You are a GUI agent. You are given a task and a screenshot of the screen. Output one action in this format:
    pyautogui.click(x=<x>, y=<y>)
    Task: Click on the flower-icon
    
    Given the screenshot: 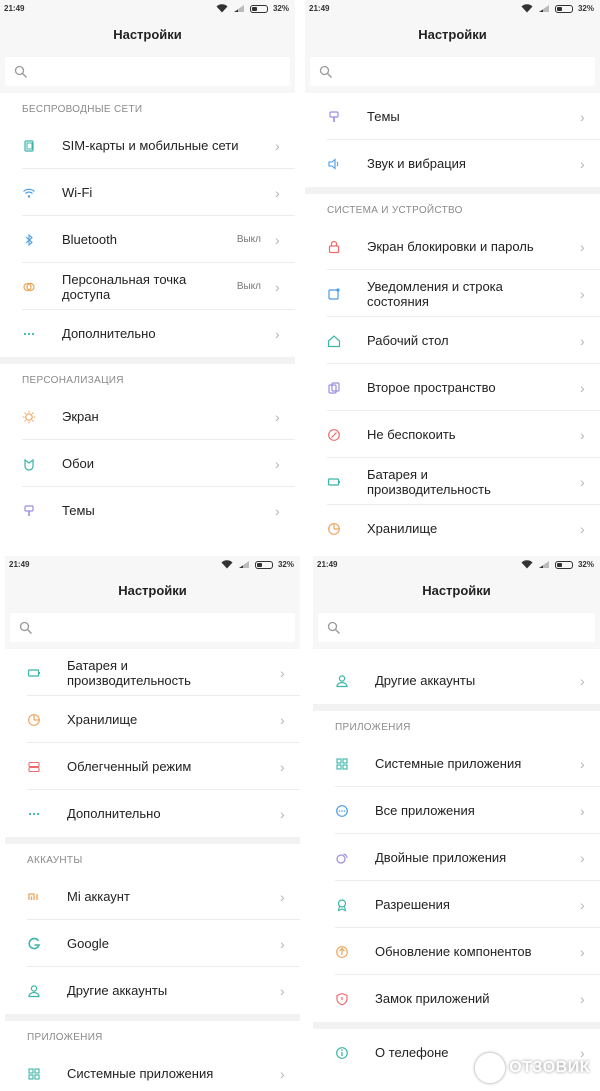 What is the action you would take?
    pyautogui.click(x=29, y=464)
    